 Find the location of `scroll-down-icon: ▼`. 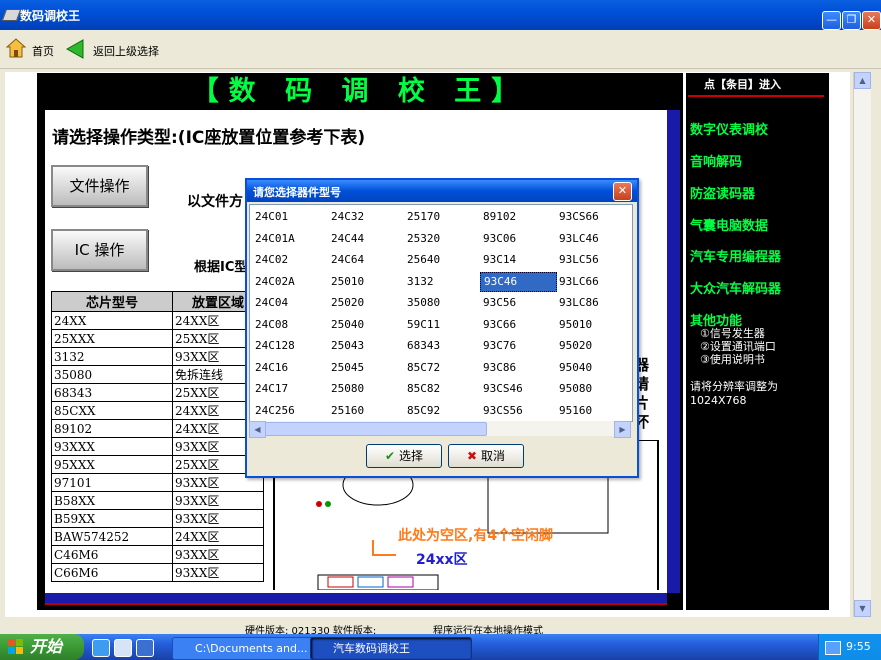

scroll-down-icon: ▼ is located at coordinates (862, 608).